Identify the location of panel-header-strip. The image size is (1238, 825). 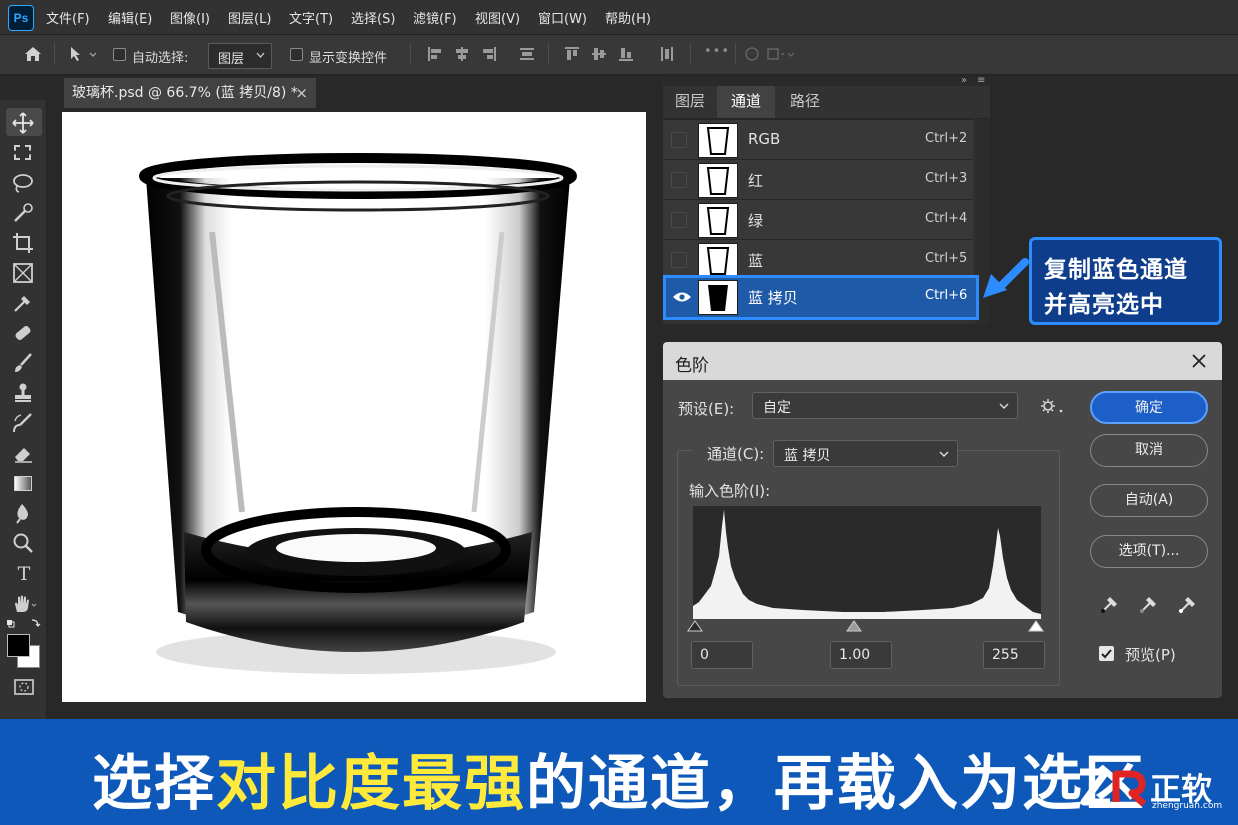
(826, 82).